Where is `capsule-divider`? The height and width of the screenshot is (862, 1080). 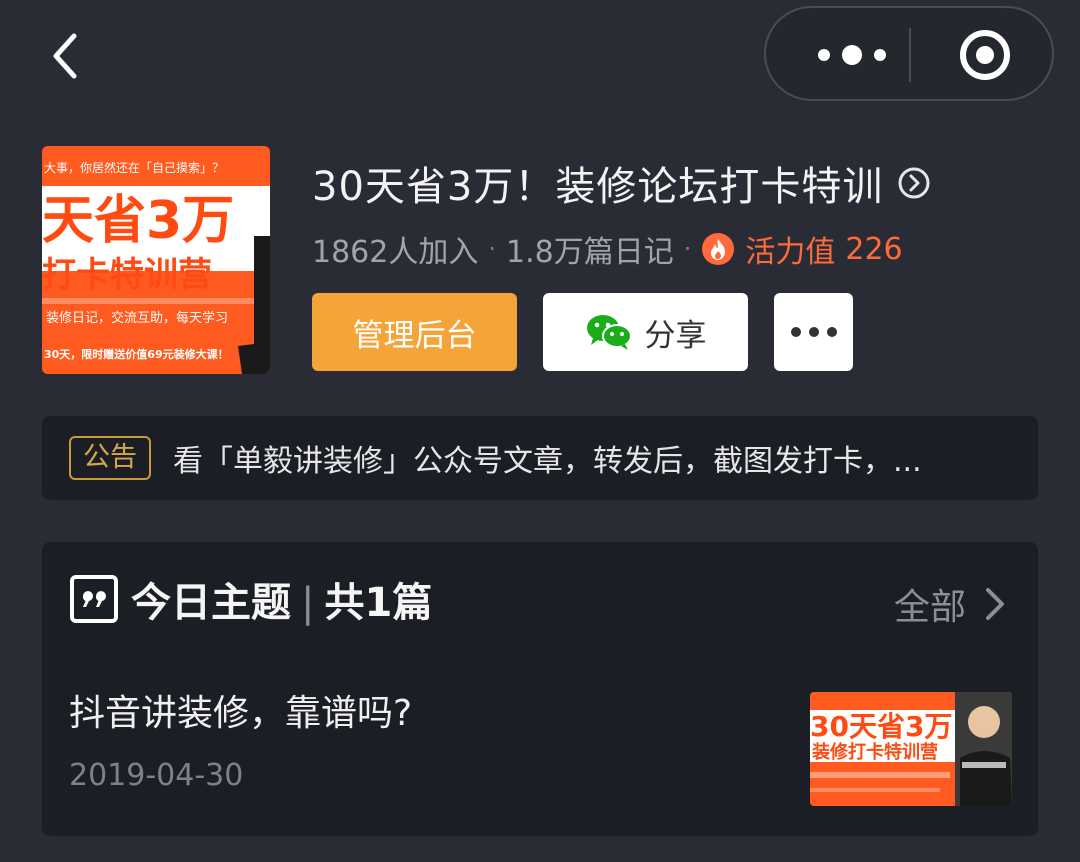
capsule-divider is located at coordinates (910, 55).